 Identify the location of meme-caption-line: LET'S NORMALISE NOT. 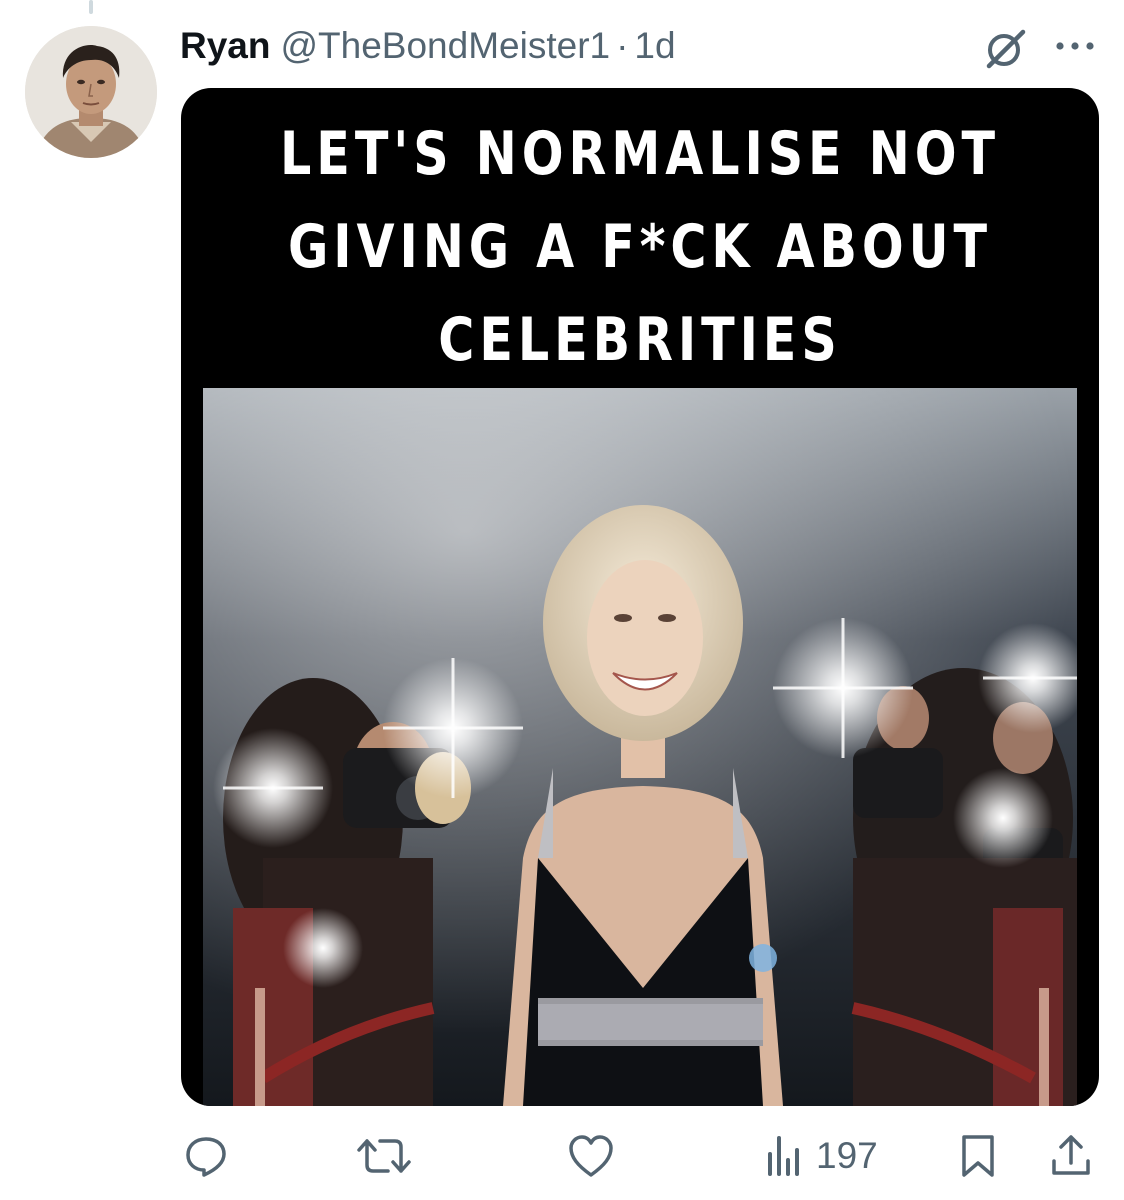
(640, 154).